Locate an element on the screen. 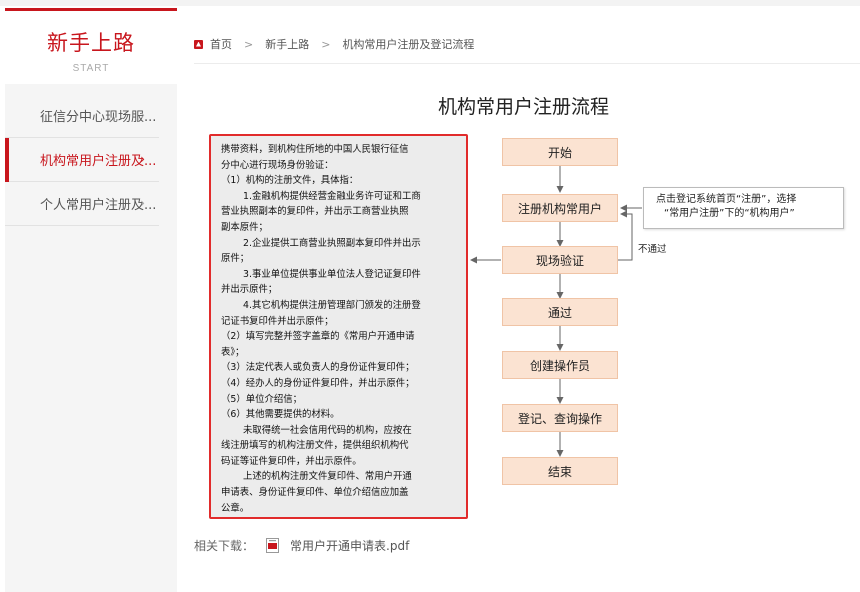 The image size is (860, 592). flow-connectors is located at coordinates (556, 311).